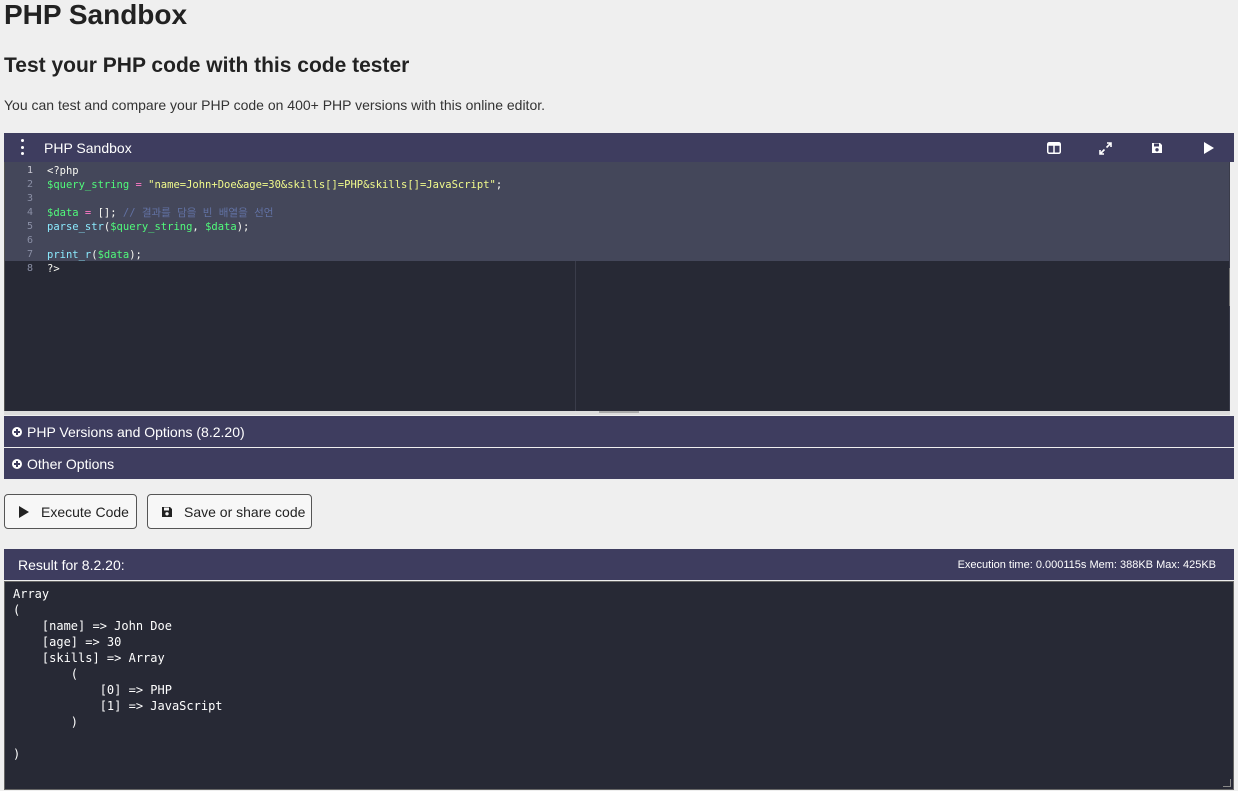 The image size is (1238, 791). What do you see at coordinates (619, 412) in the screenshot?
I see `resize-handle` at bounding box center [619, 412].